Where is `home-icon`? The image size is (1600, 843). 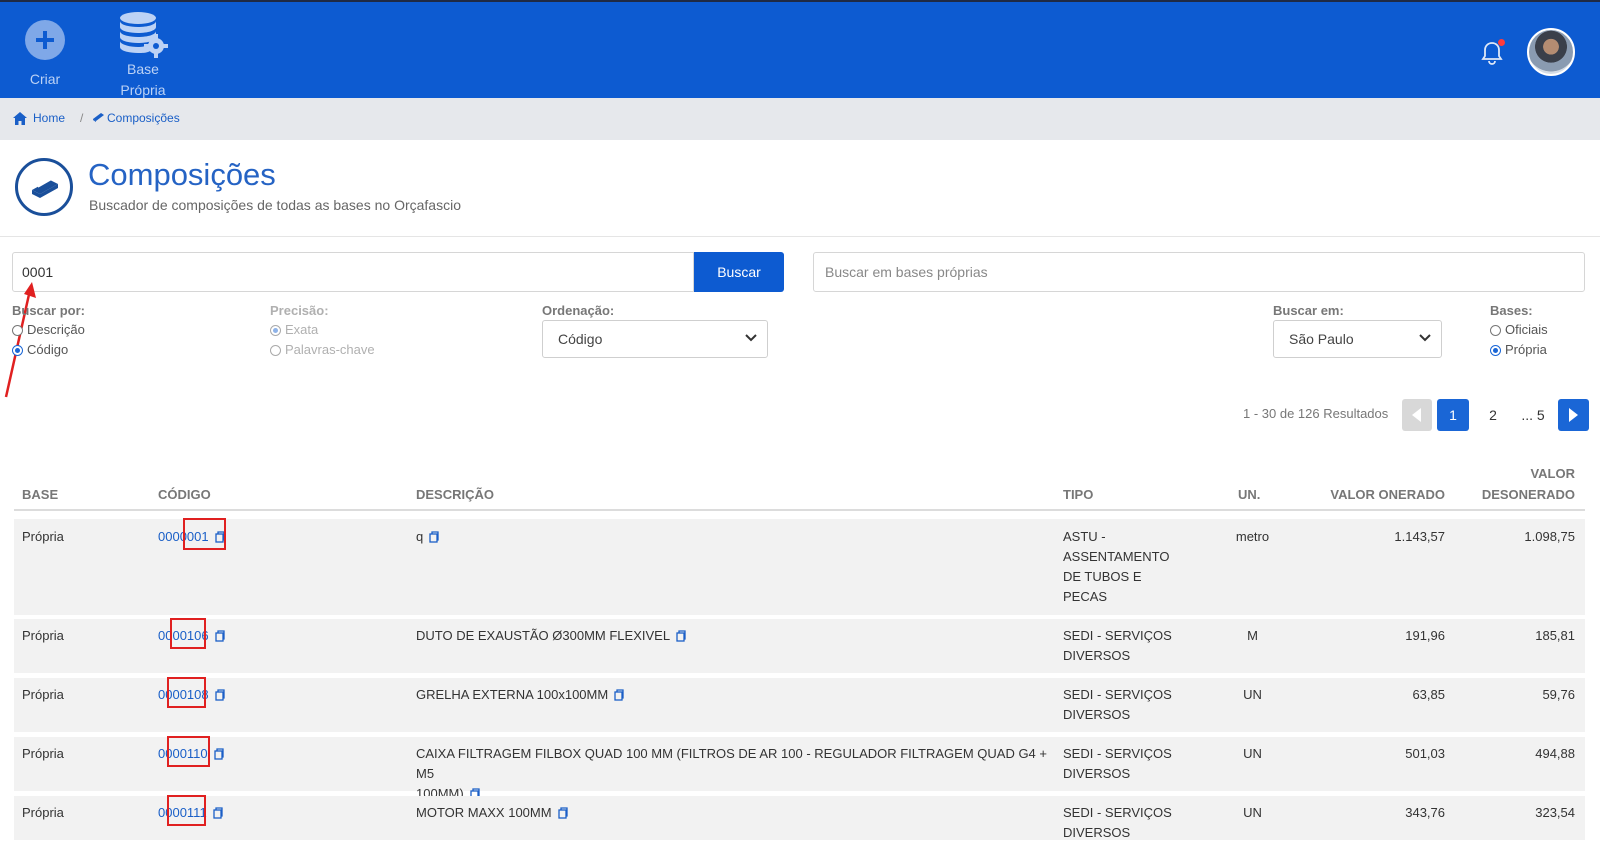 home-icon is located at coordinates (20, 118).